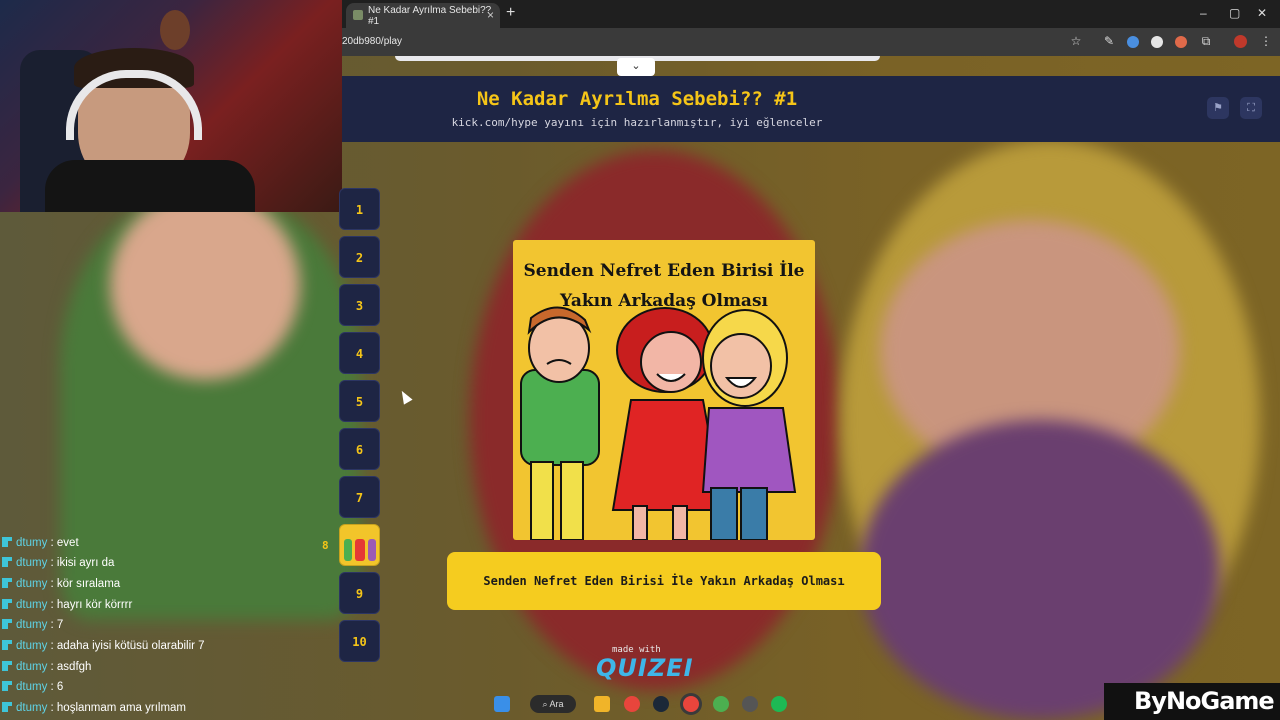  I want to click on chat-text: : hoşlanmam ama yrılmam, so click(117, 708).